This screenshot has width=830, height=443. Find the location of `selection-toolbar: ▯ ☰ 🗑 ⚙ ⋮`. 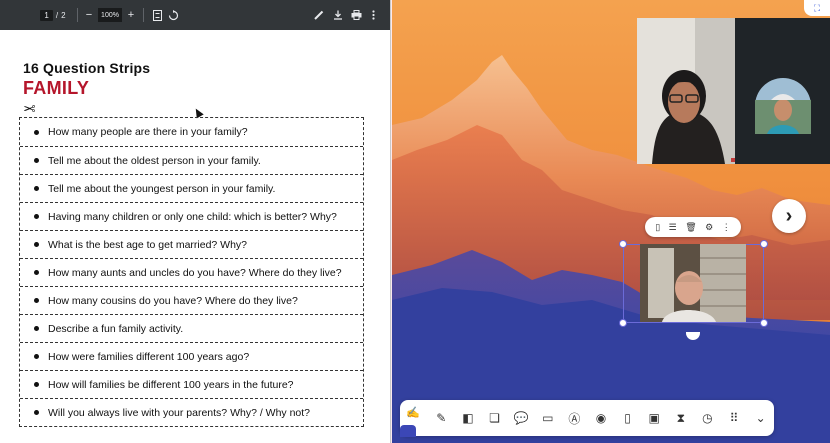

selection-toolbar: ▯ ☰ 🗑 ⚙ ⋮ is located at coordinates (693, 227).